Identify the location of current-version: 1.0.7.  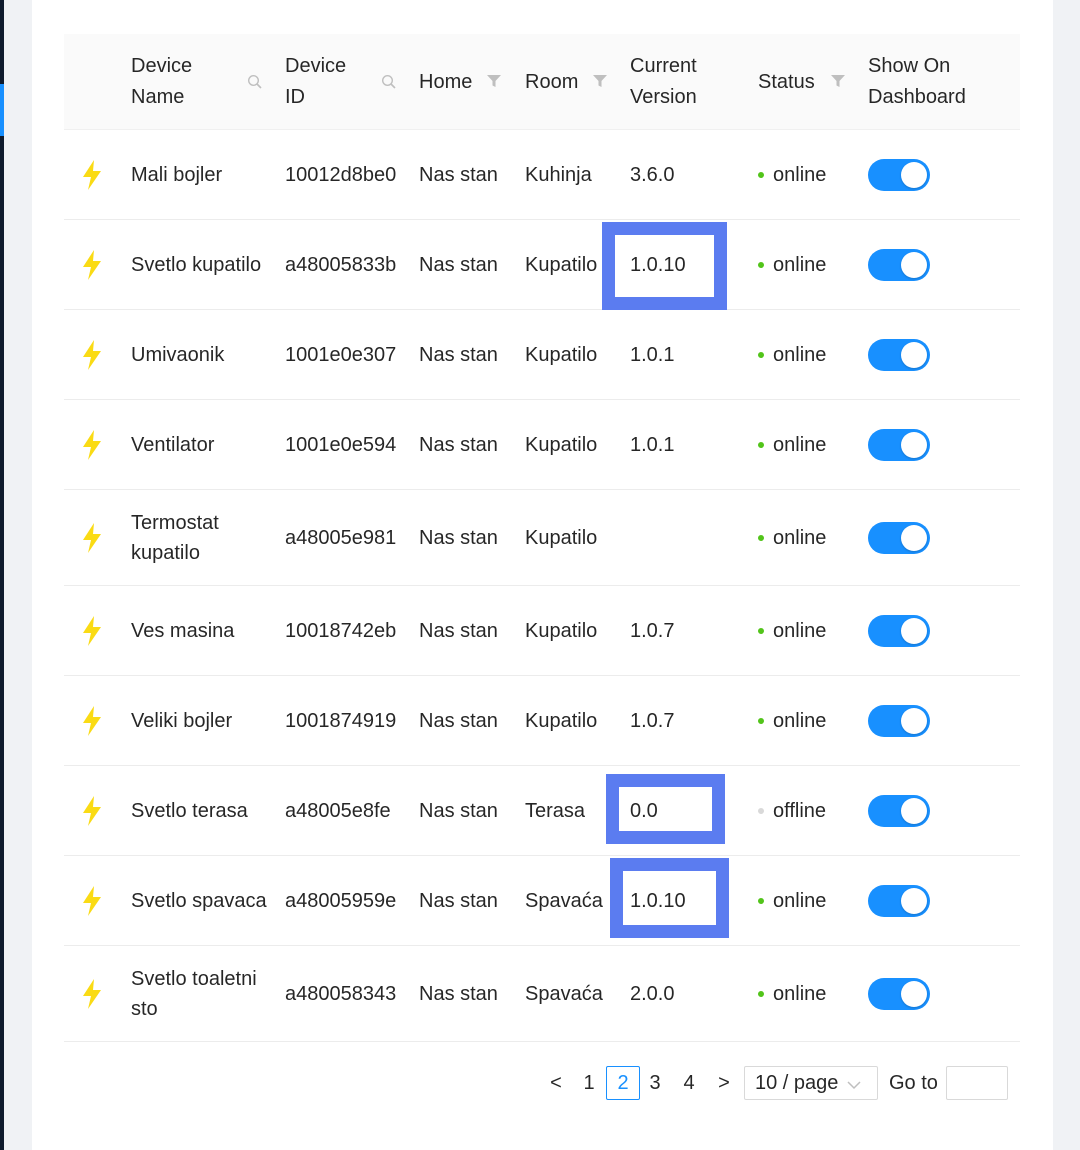
(652, 720).